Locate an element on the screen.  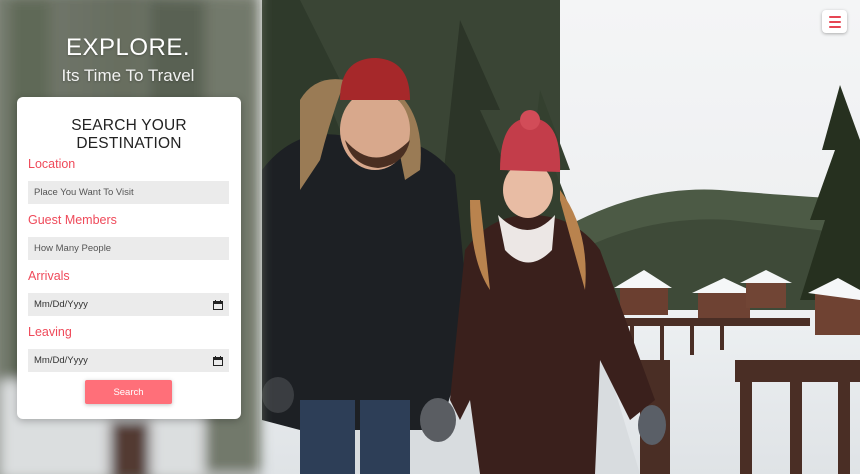
search-button: Search is located at coordinates (128, 392).